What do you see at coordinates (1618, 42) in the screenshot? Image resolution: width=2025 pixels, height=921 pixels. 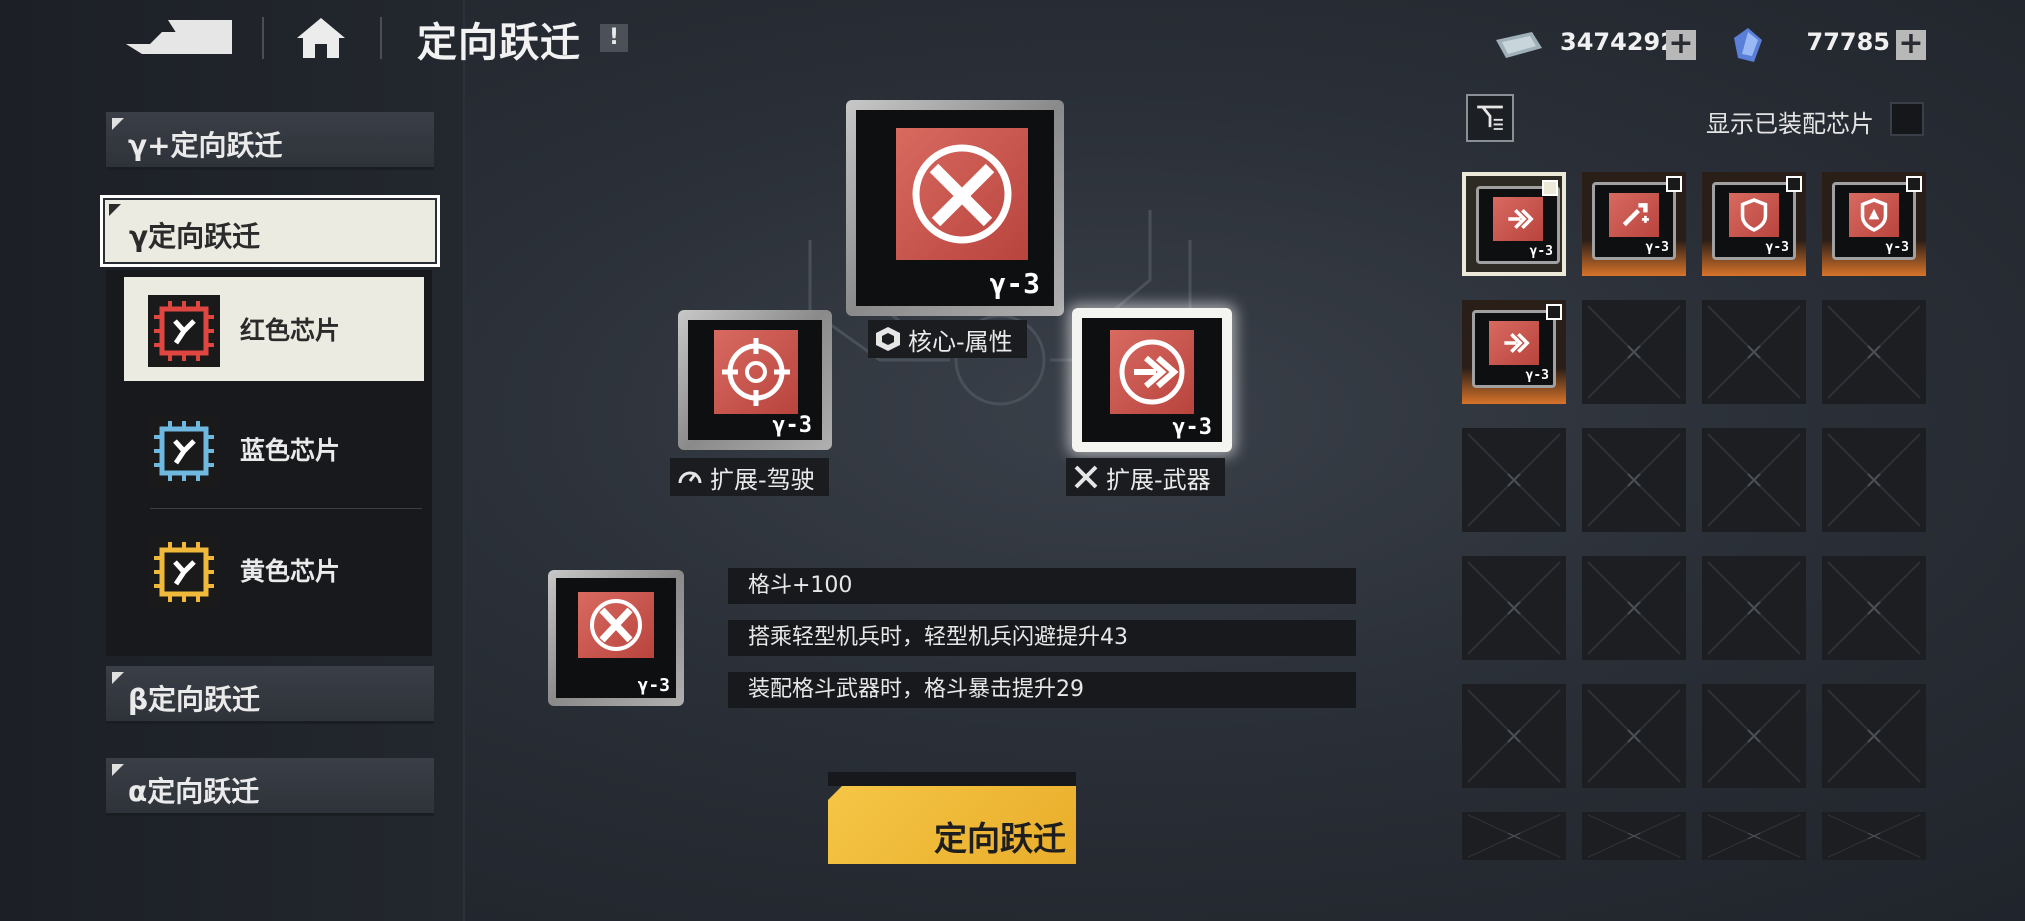 I see `currency-1-value: 3474292` at bounding box center [1618, 42].